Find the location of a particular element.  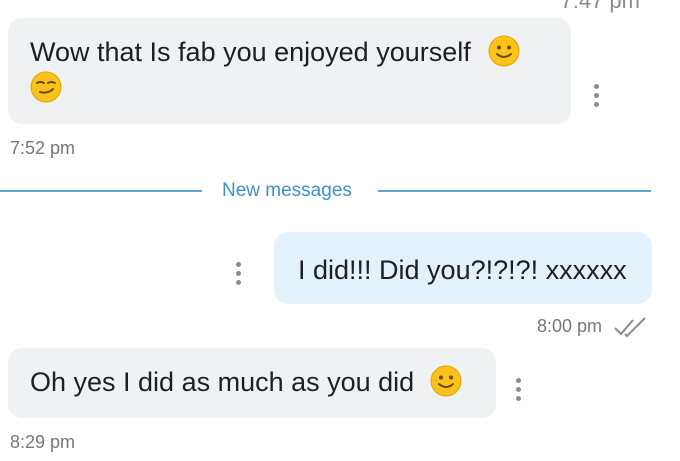

message-text: Wow that Is fab you enjoyed yourself is located at coordinates (250, 52).